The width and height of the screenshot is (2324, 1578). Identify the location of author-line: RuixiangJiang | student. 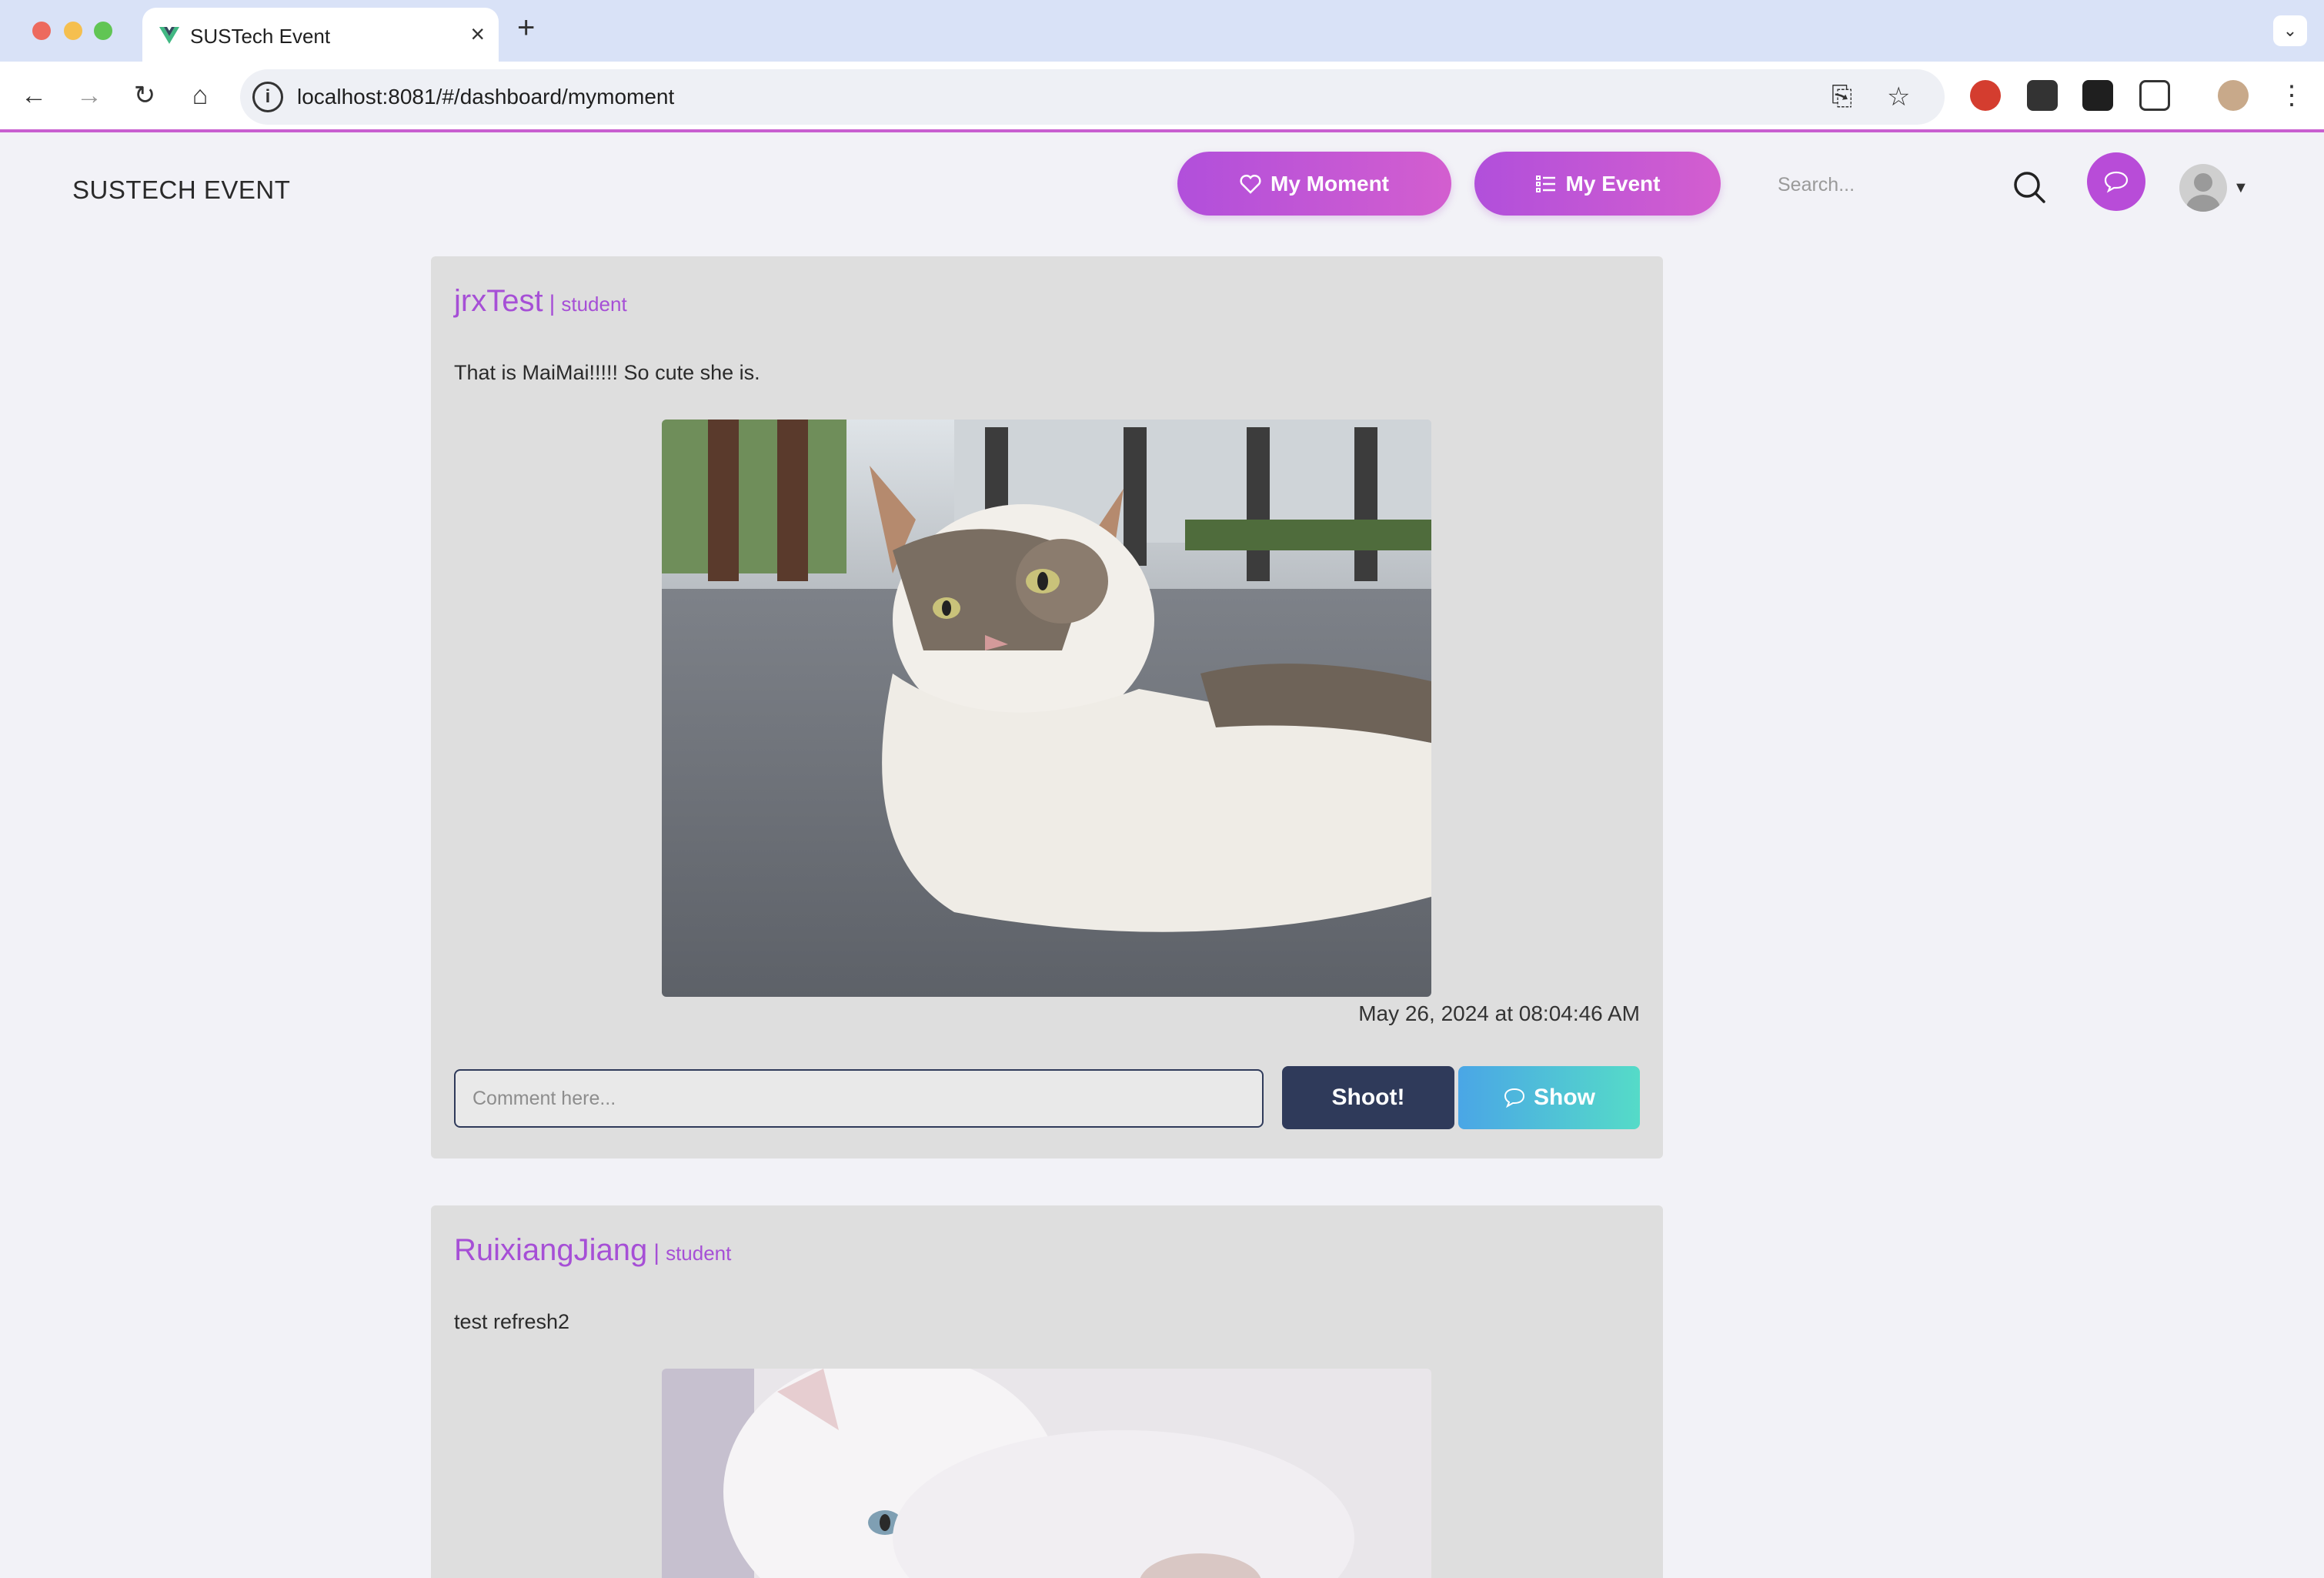
(593, 1250).